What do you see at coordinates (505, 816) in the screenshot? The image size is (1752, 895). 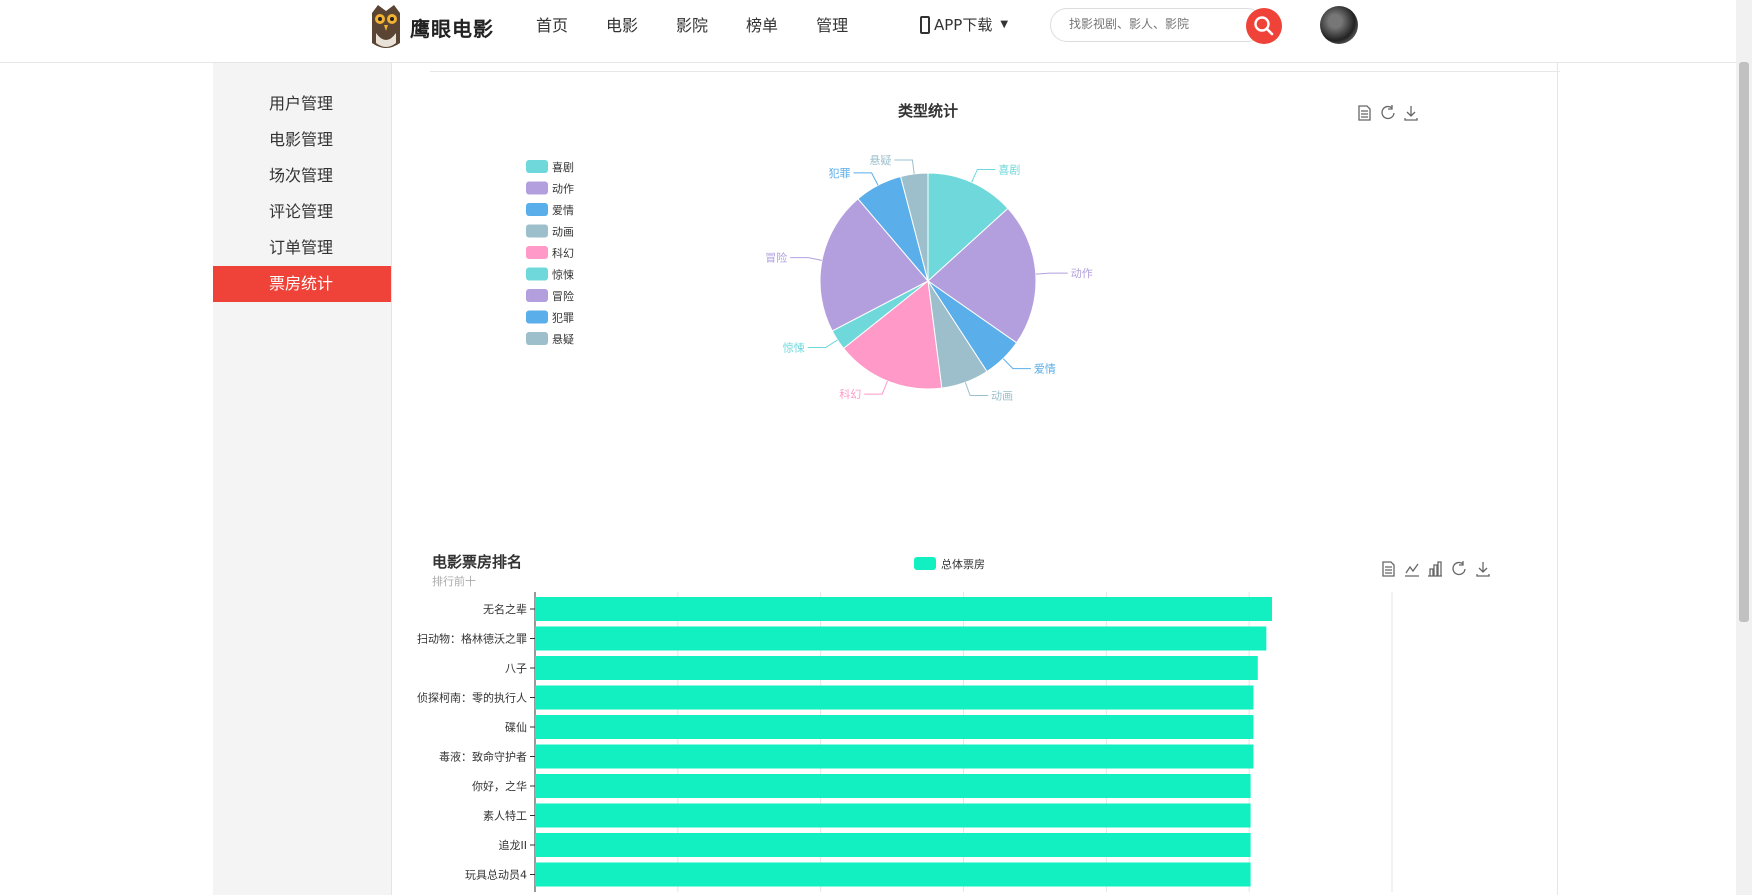 I see `bar-category-label-7: 素人特工` at bounding box center [505, 816].